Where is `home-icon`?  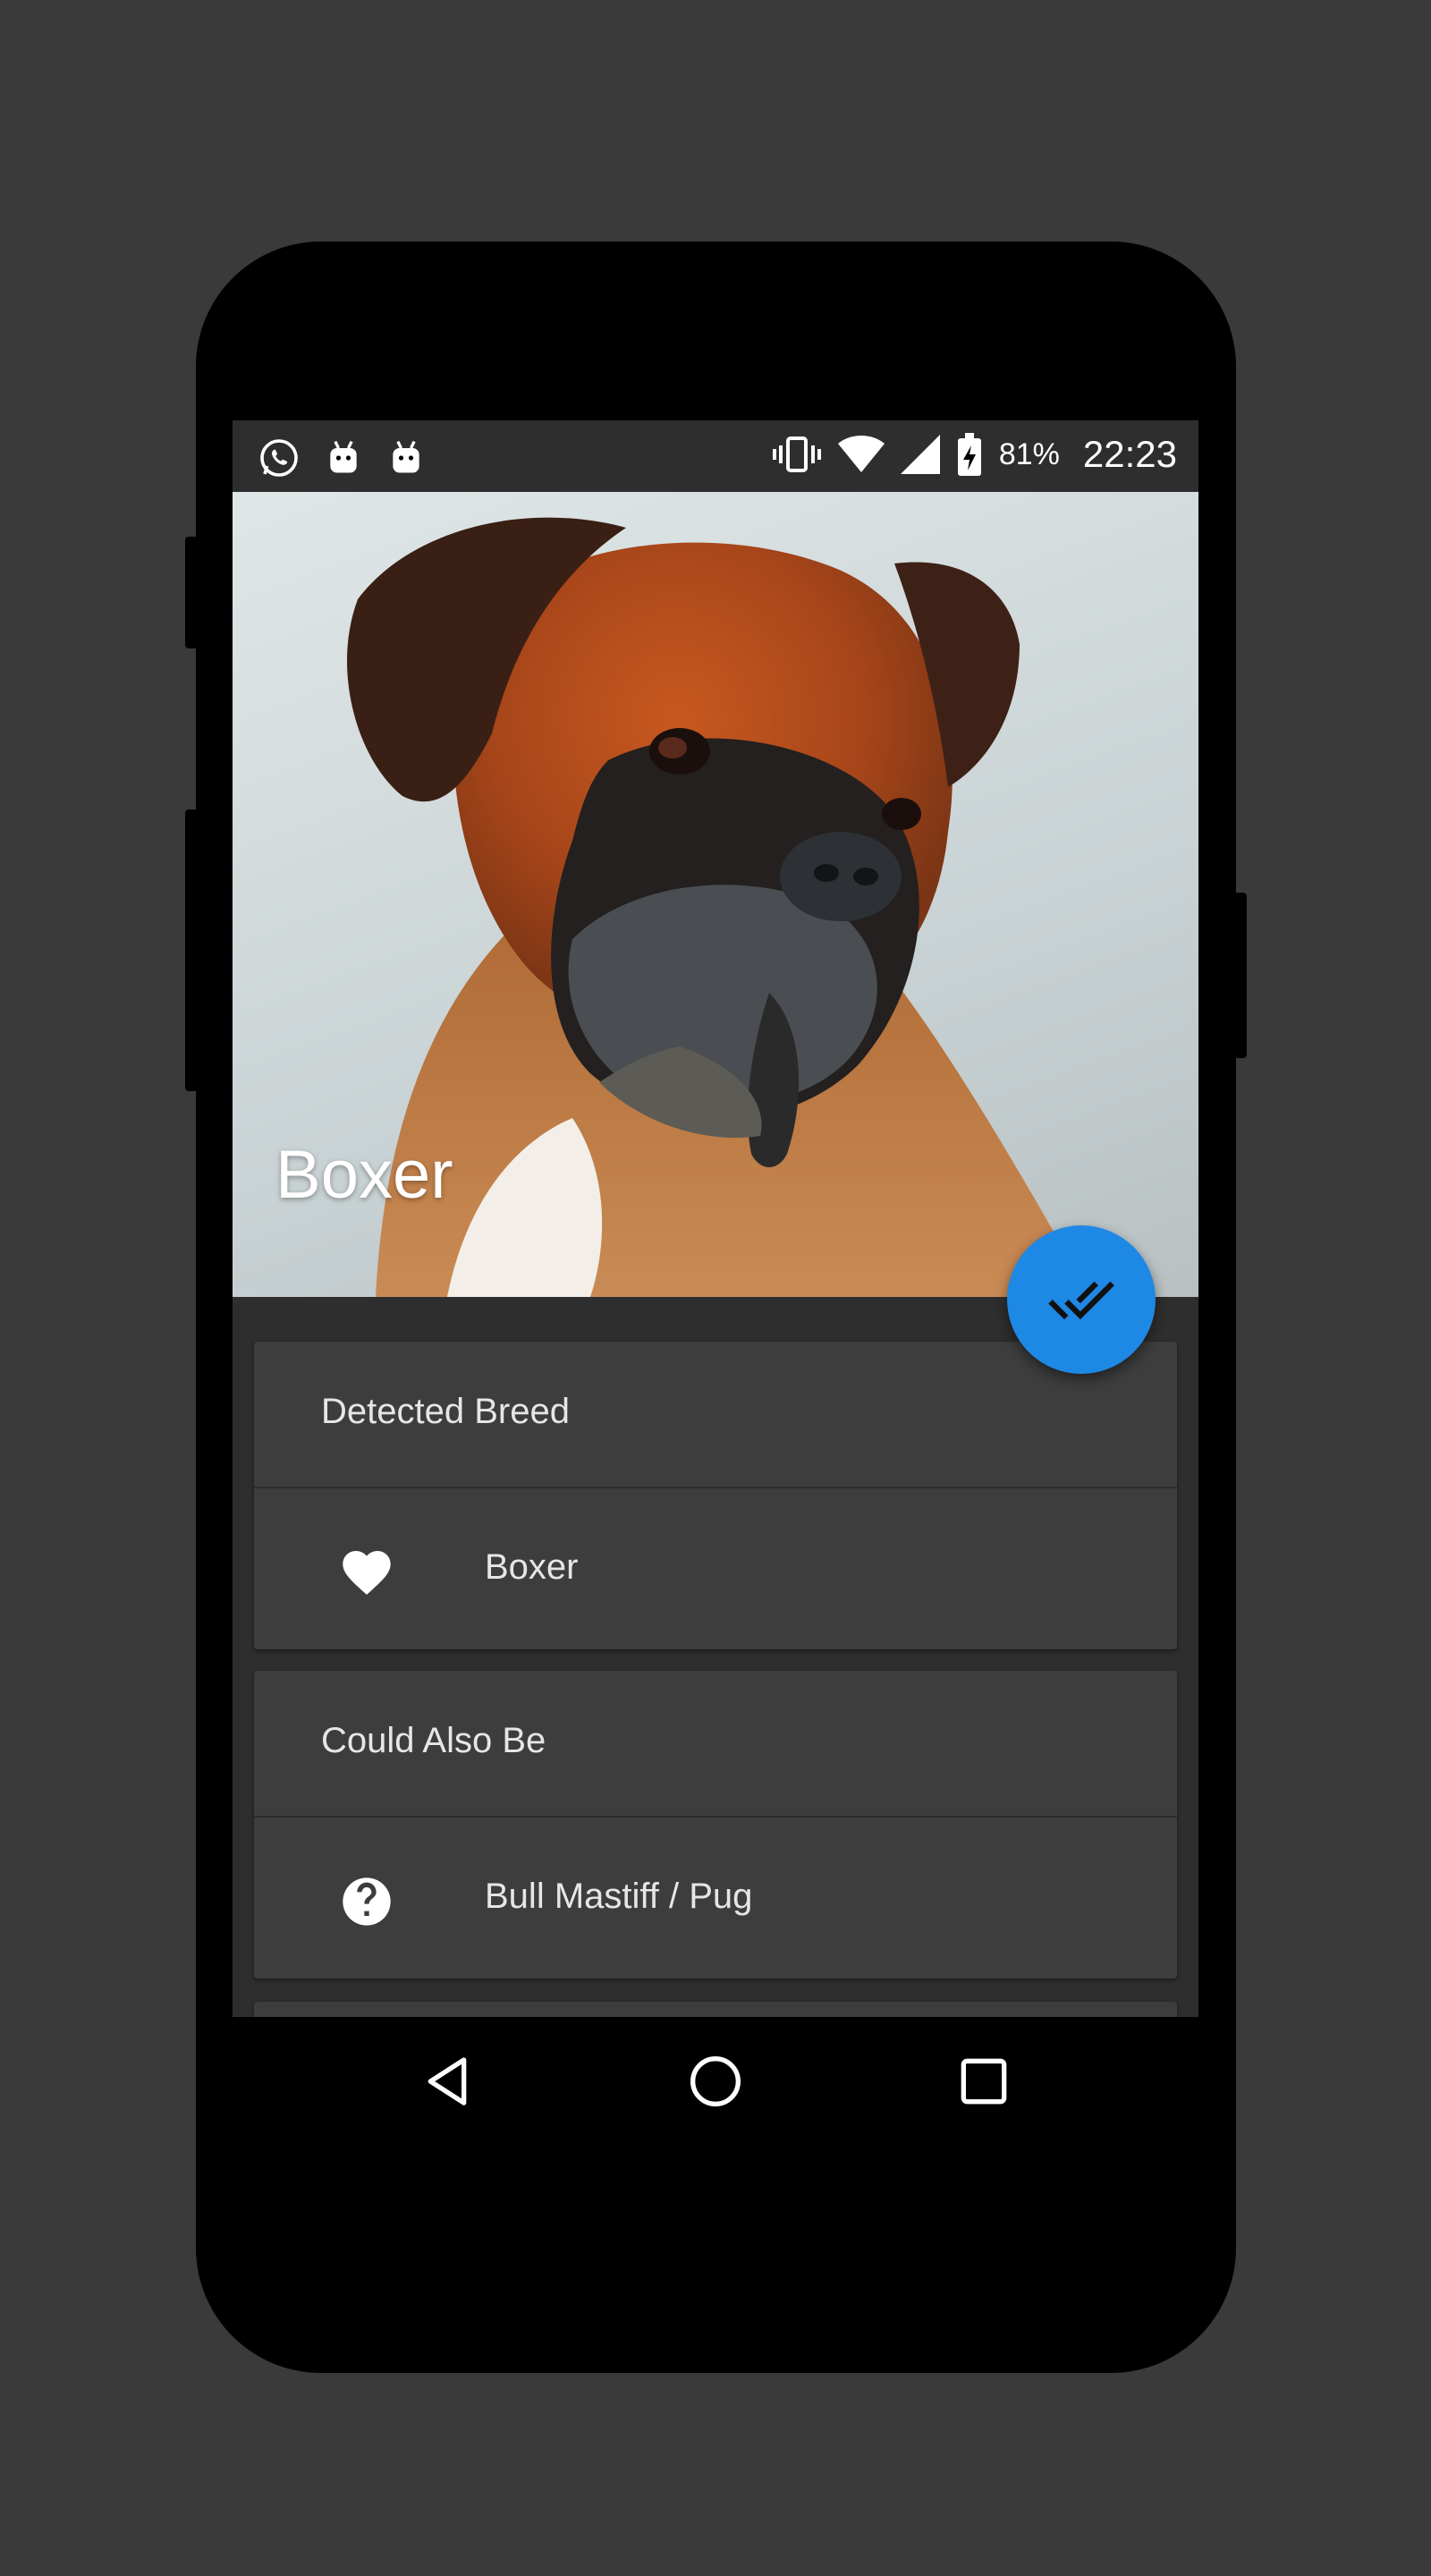
home-icon is located at coordinates (716, 2081).